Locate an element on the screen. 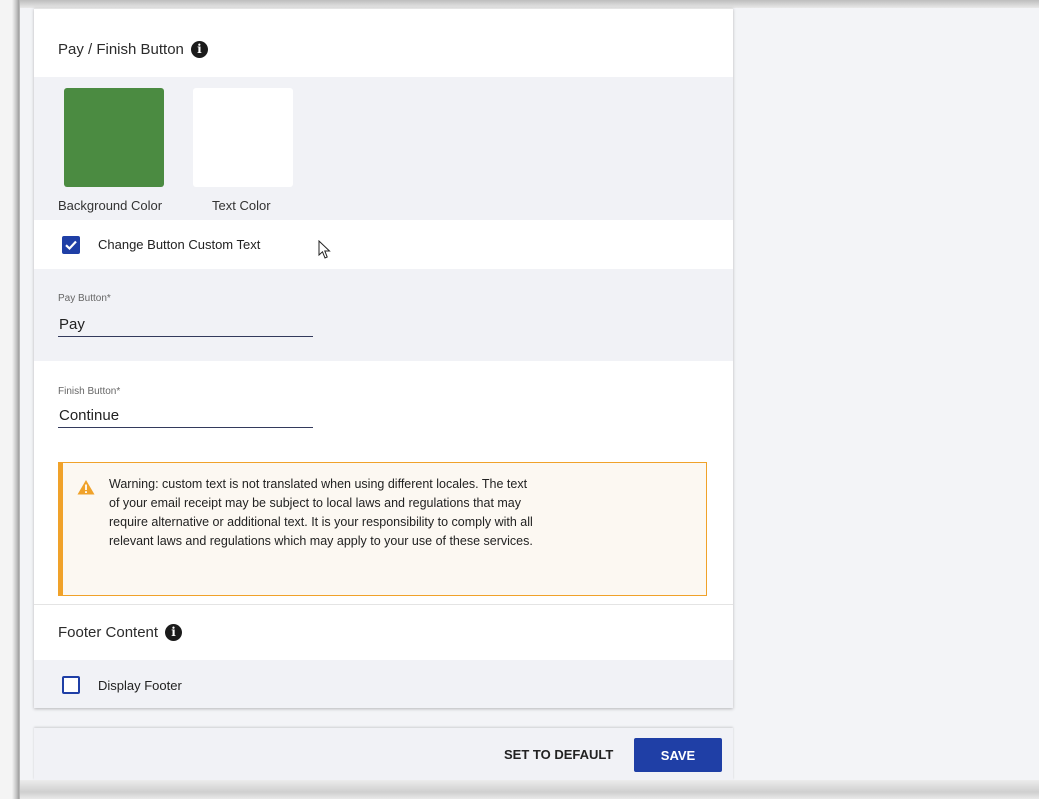 Image resolution: width=1039 pixels, height=799 pixels. custom-text-checkbox is located at coordinates (71, 245).